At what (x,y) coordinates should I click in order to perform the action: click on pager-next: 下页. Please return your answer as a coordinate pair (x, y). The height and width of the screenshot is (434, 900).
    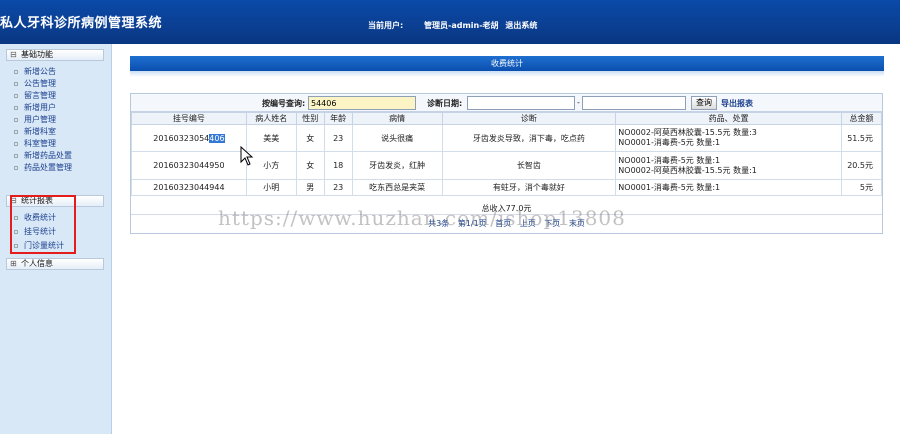
    Looking at the image, I should click on (552, 223).